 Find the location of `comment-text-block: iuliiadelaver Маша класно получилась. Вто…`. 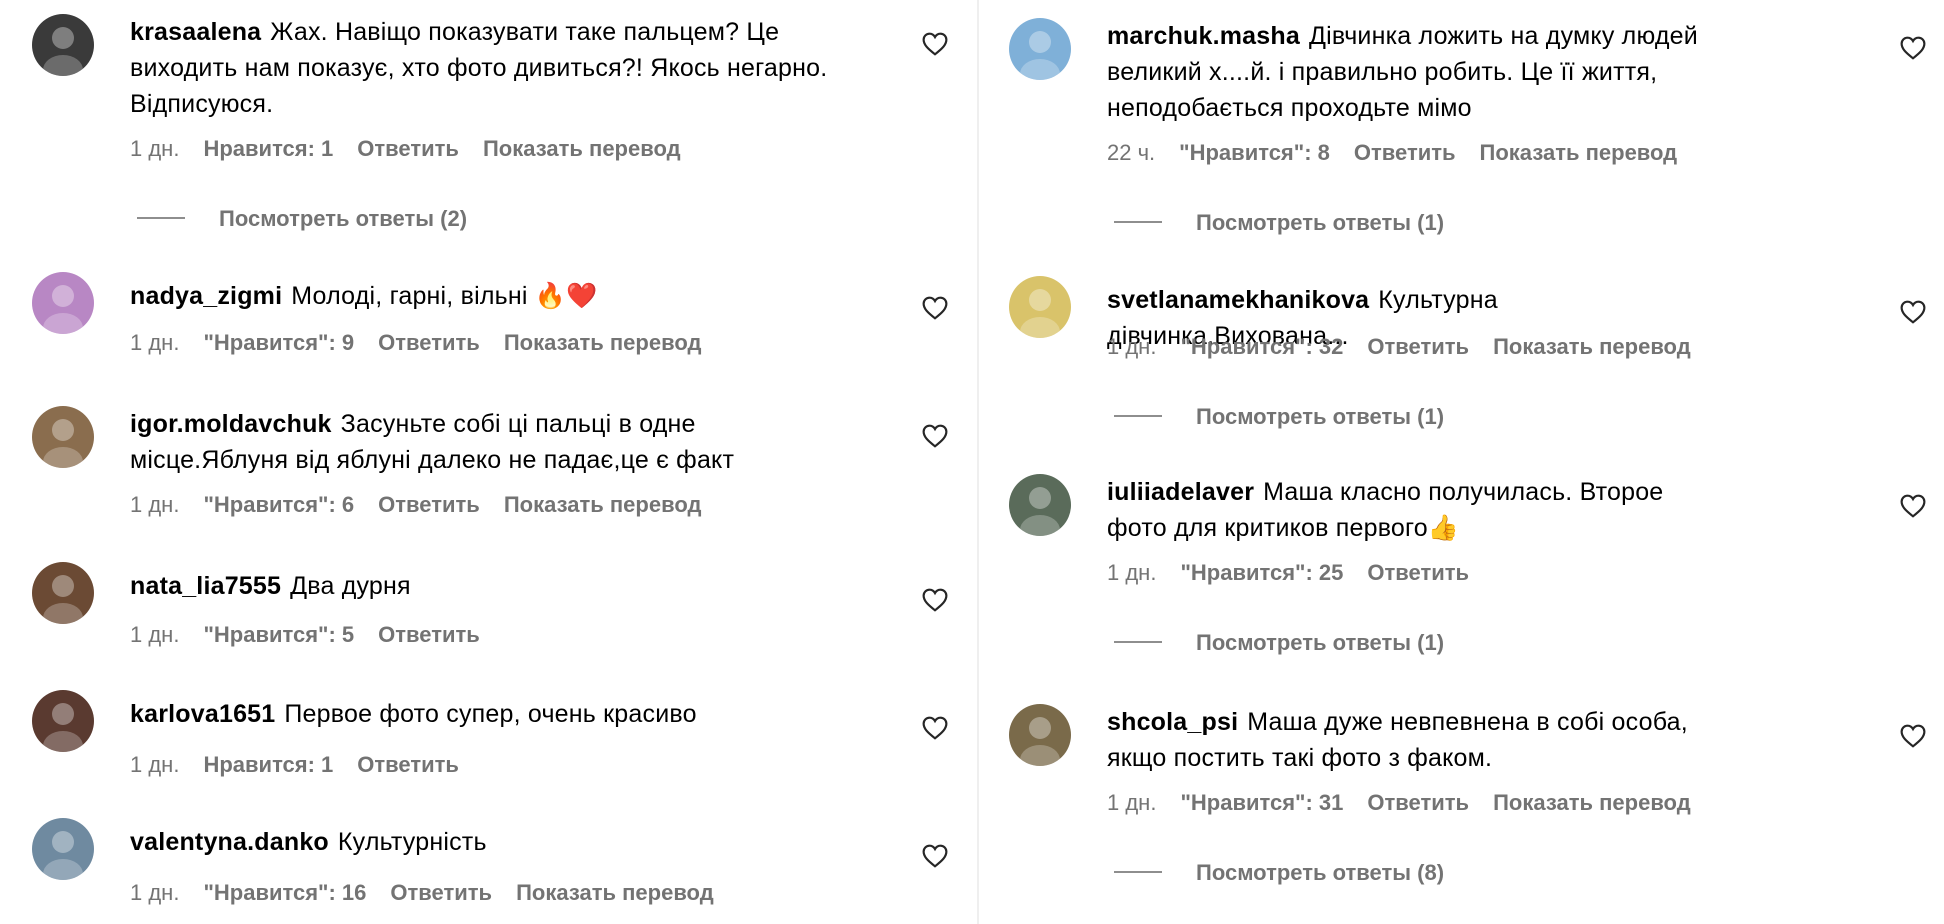

comment-text-block: iuliiadelaver Маша класно получилась. Вто… is located at coordinates (1417, 510).